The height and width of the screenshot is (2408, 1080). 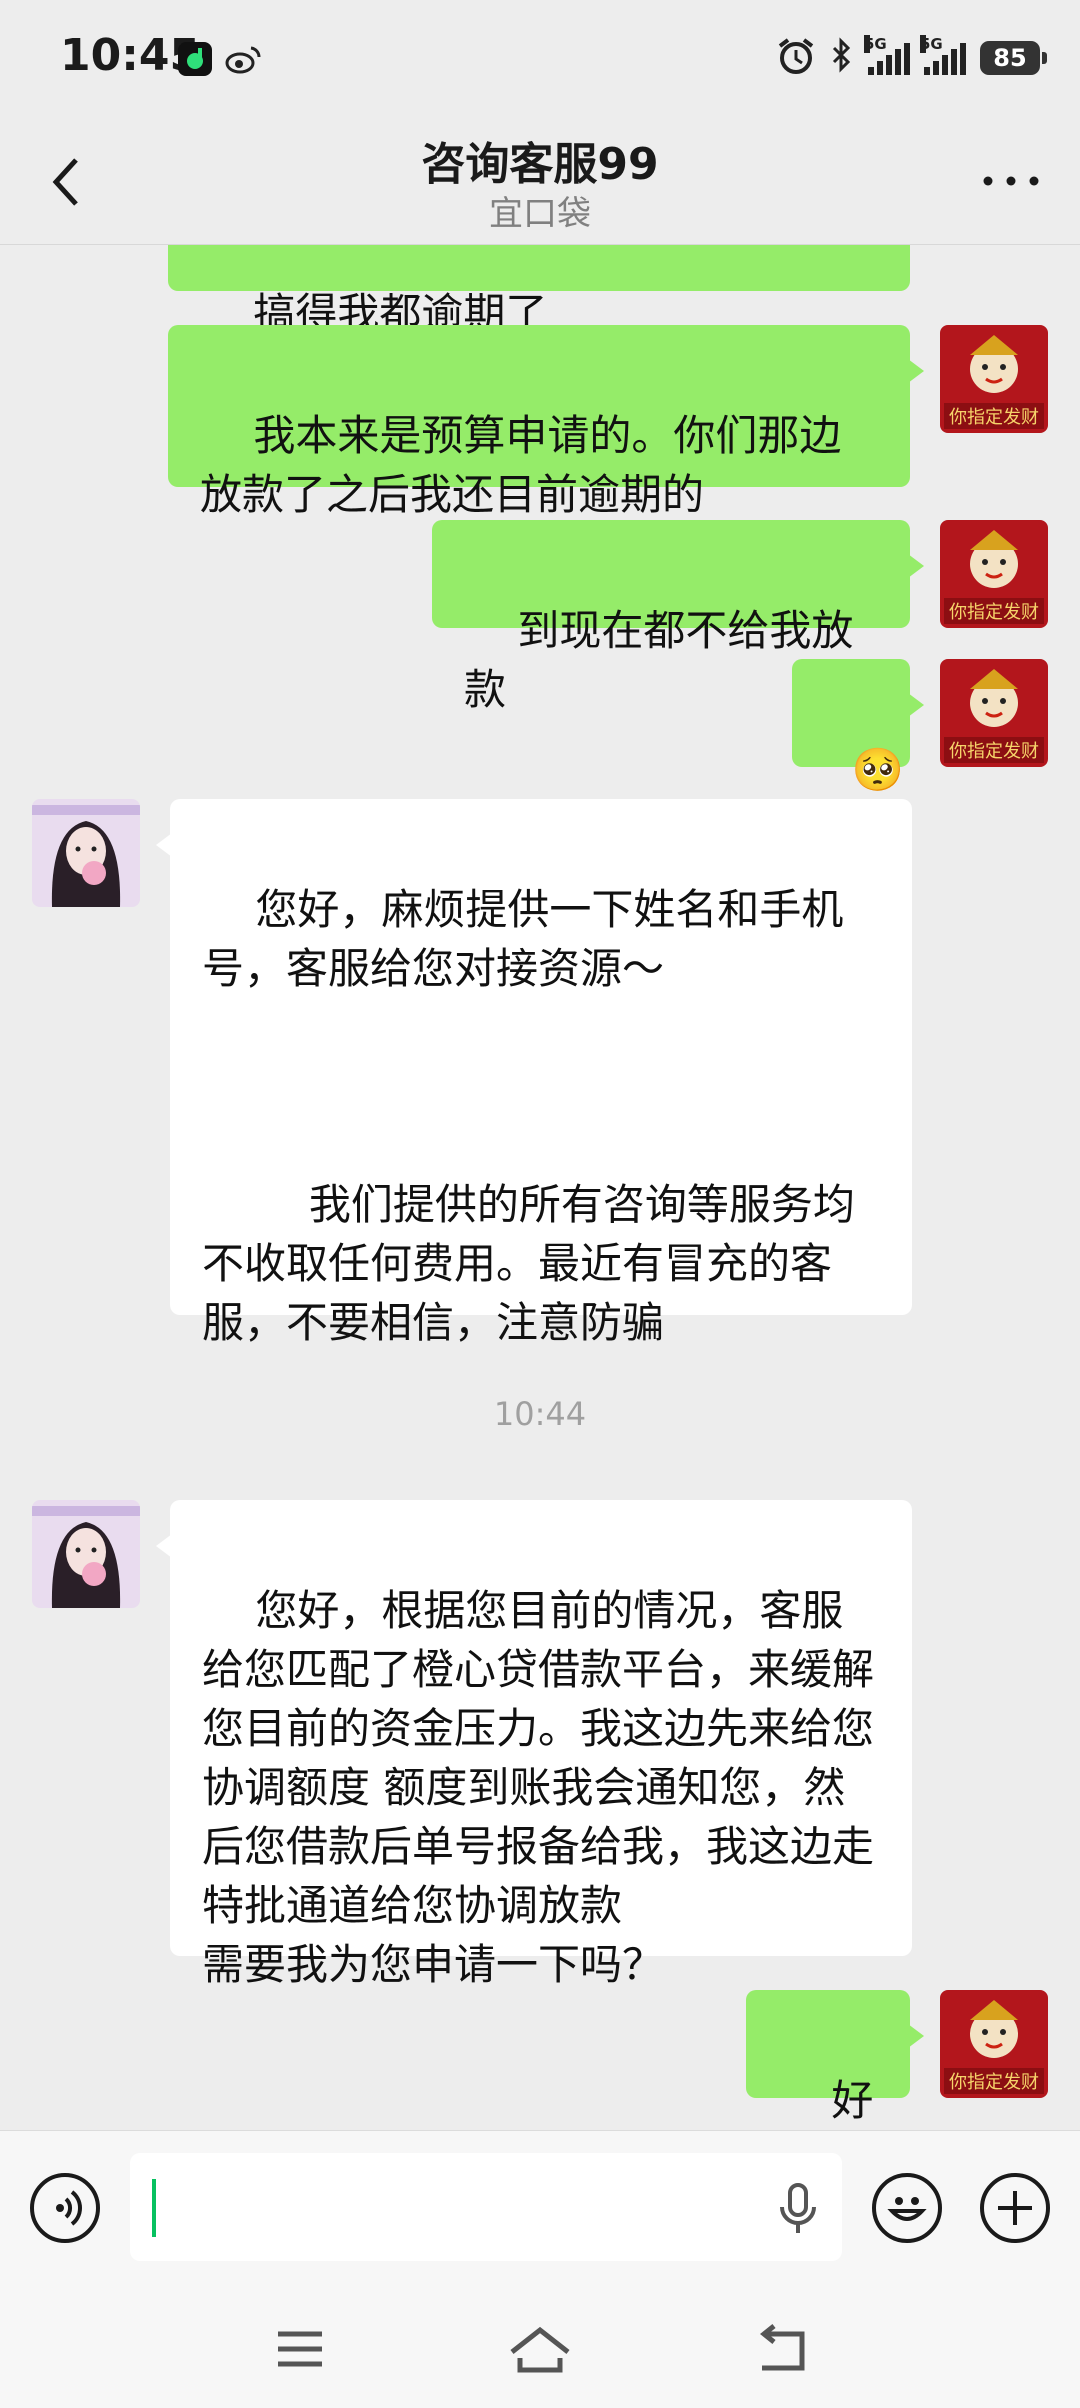 What do you see at coordinates (796, 58) in the screenshot?
I see `alarm-icon` at bounding box center [796, 58].